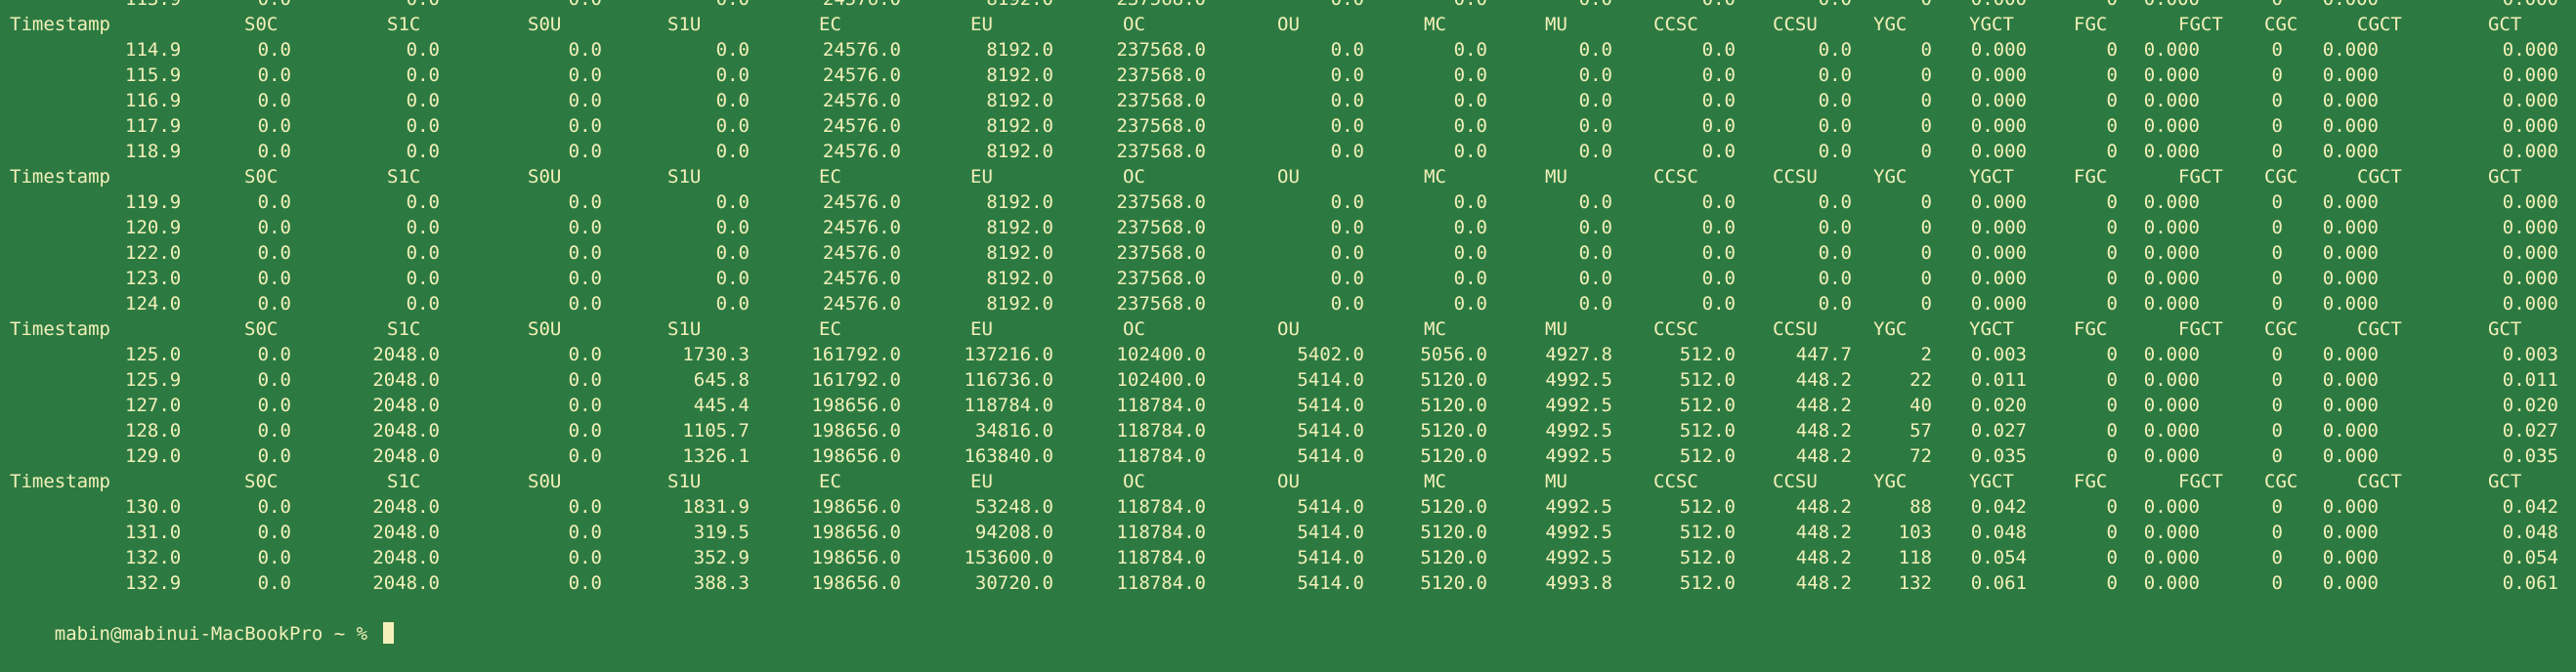 The height and width of the screenshot is (672, 2576). I want to click on cell-timestamp: 125.9, so click(154, 380).